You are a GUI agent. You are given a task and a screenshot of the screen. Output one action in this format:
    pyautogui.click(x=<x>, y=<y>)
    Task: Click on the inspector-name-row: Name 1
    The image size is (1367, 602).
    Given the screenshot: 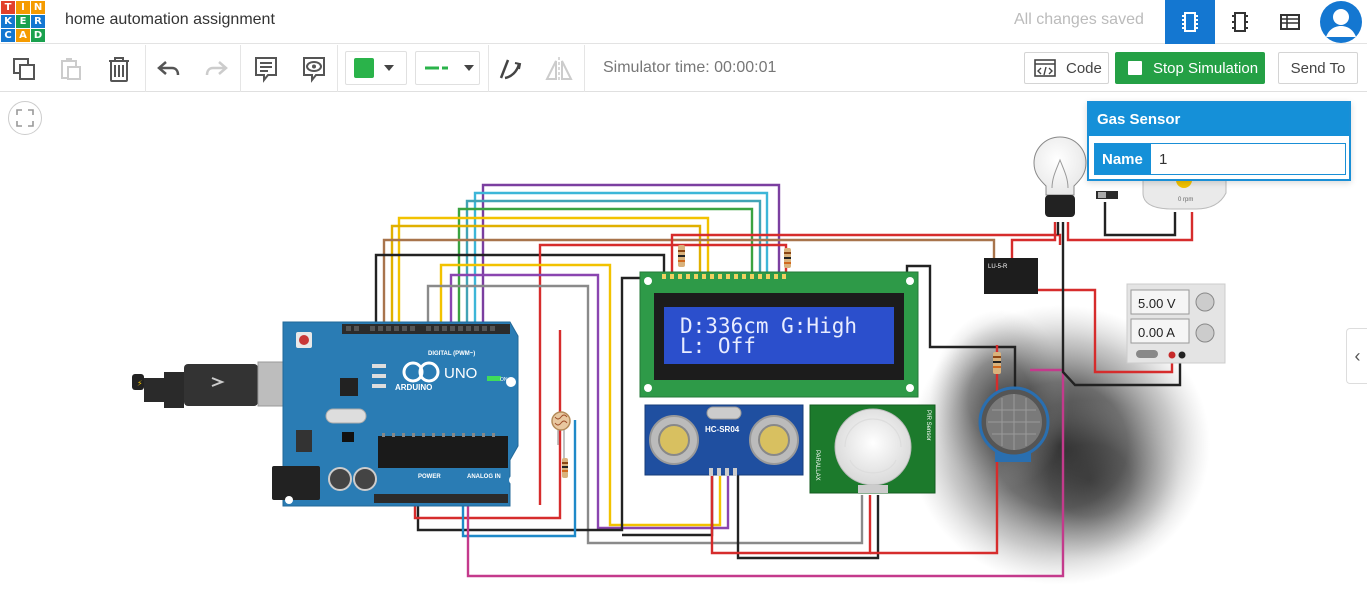 What is the action you would take?
    pyautogui.click(x=1220, y=159)
    